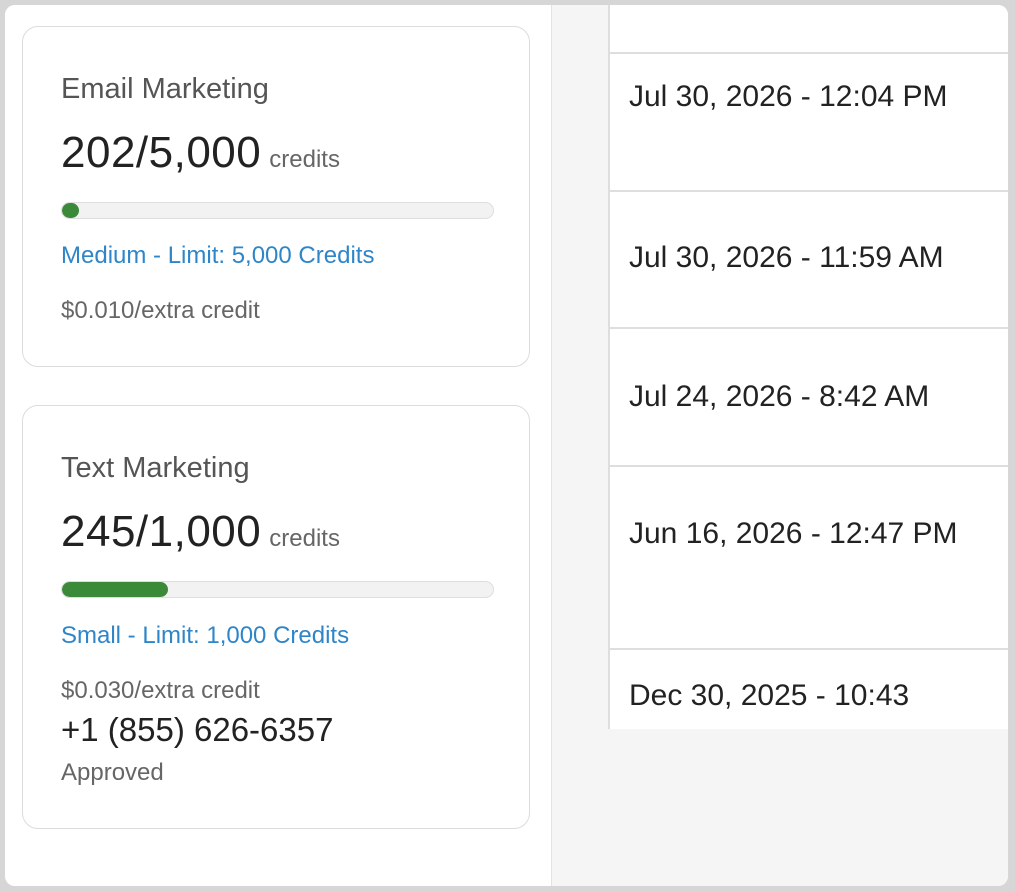  I want to click on card-title: Text Marketing, so click(155, 468).